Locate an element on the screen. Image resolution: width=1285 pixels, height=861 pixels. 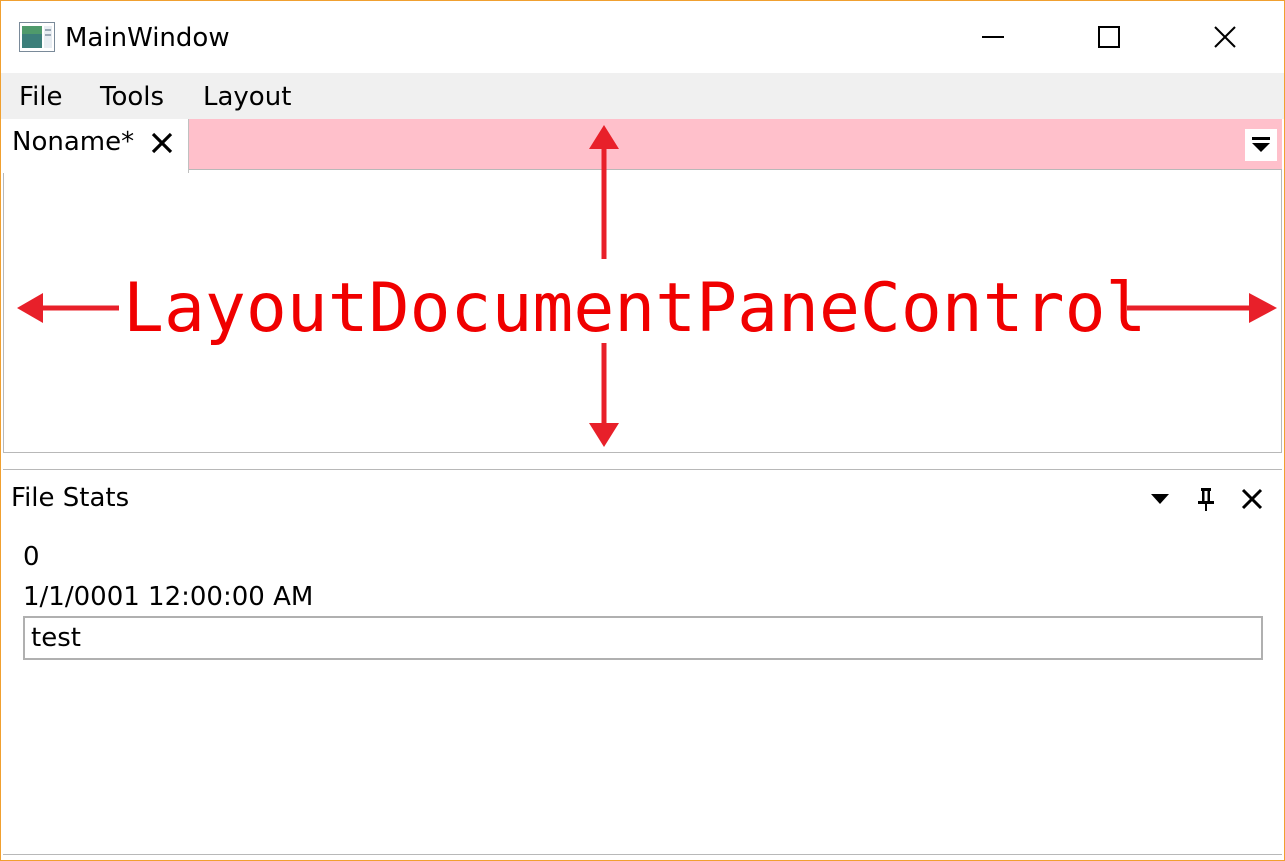
stats-text-input is located at coordinates (643, 638).